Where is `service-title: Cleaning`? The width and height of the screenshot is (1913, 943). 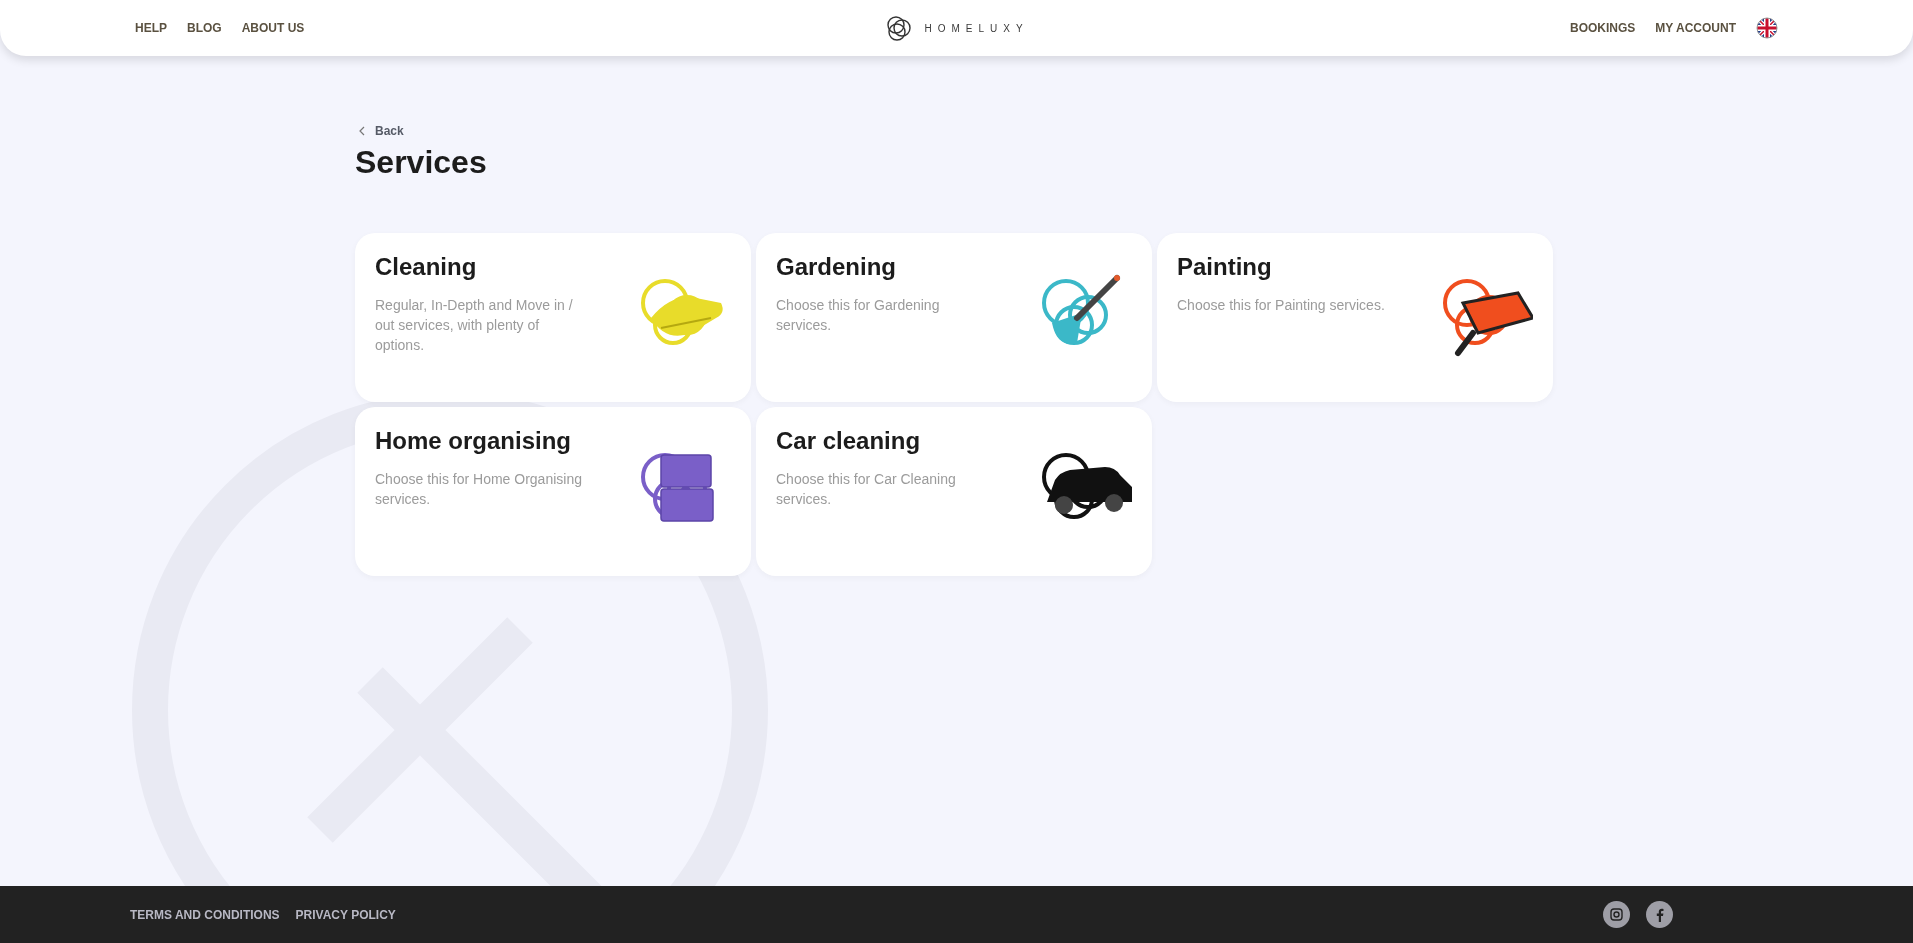
service-title: Cleaning is located at coordinates (426, 267).